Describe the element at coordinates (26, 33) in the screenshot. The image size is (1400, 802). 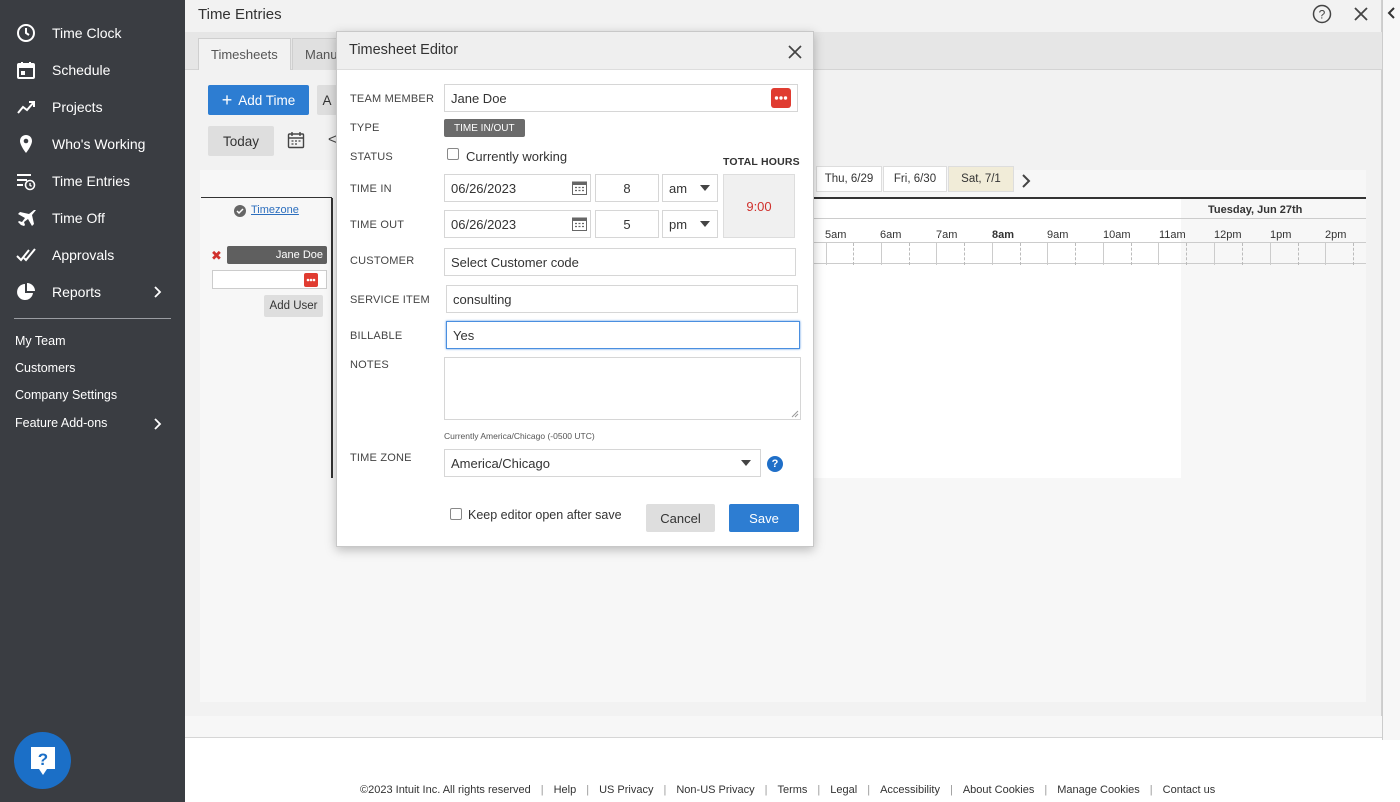
I see `clock-icon` at that location.